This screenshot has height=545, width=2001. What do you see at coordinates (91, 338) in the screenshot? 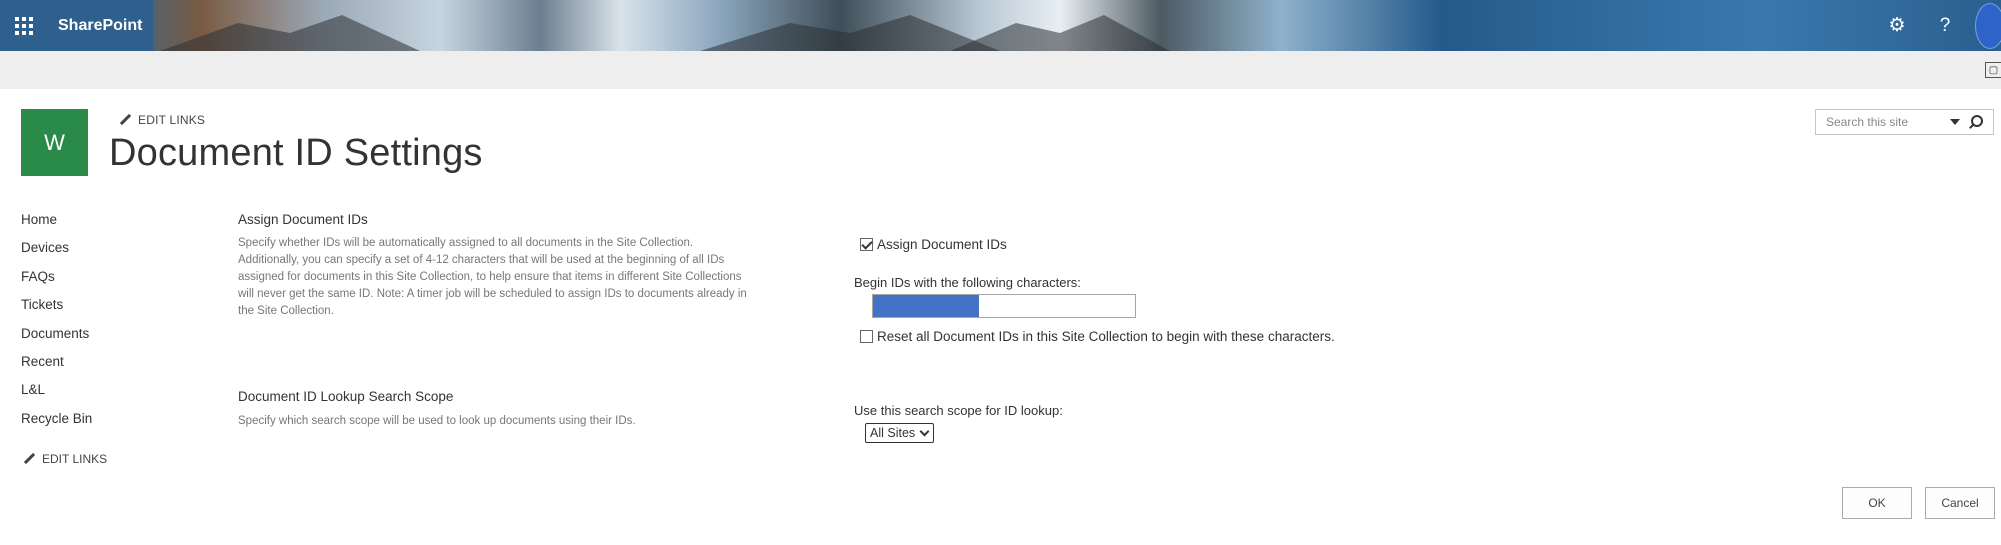
I see `nav-item-documents: Documents` at bounding box center [91, 338].